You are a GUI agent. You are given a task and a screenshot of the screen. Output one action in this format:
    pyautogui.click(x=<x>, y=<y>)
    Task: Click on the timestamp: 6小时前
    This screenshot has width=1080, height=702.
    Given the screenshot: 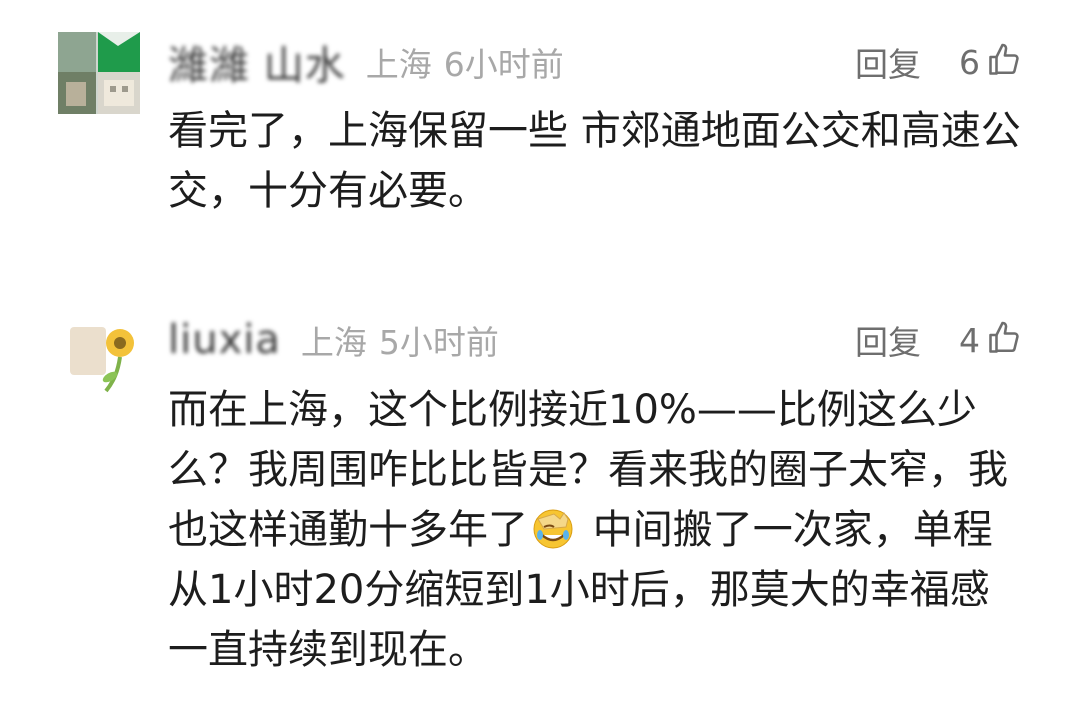 What is the action you would take?
    pyautogui.click(x=503, y=64)
    